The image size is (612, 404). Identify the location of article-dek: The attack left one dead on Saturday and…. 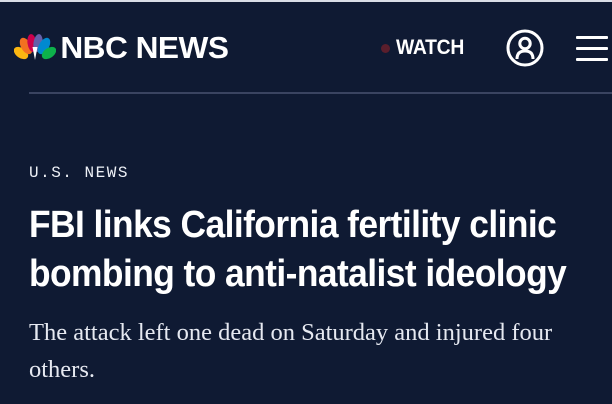
(291, 351).